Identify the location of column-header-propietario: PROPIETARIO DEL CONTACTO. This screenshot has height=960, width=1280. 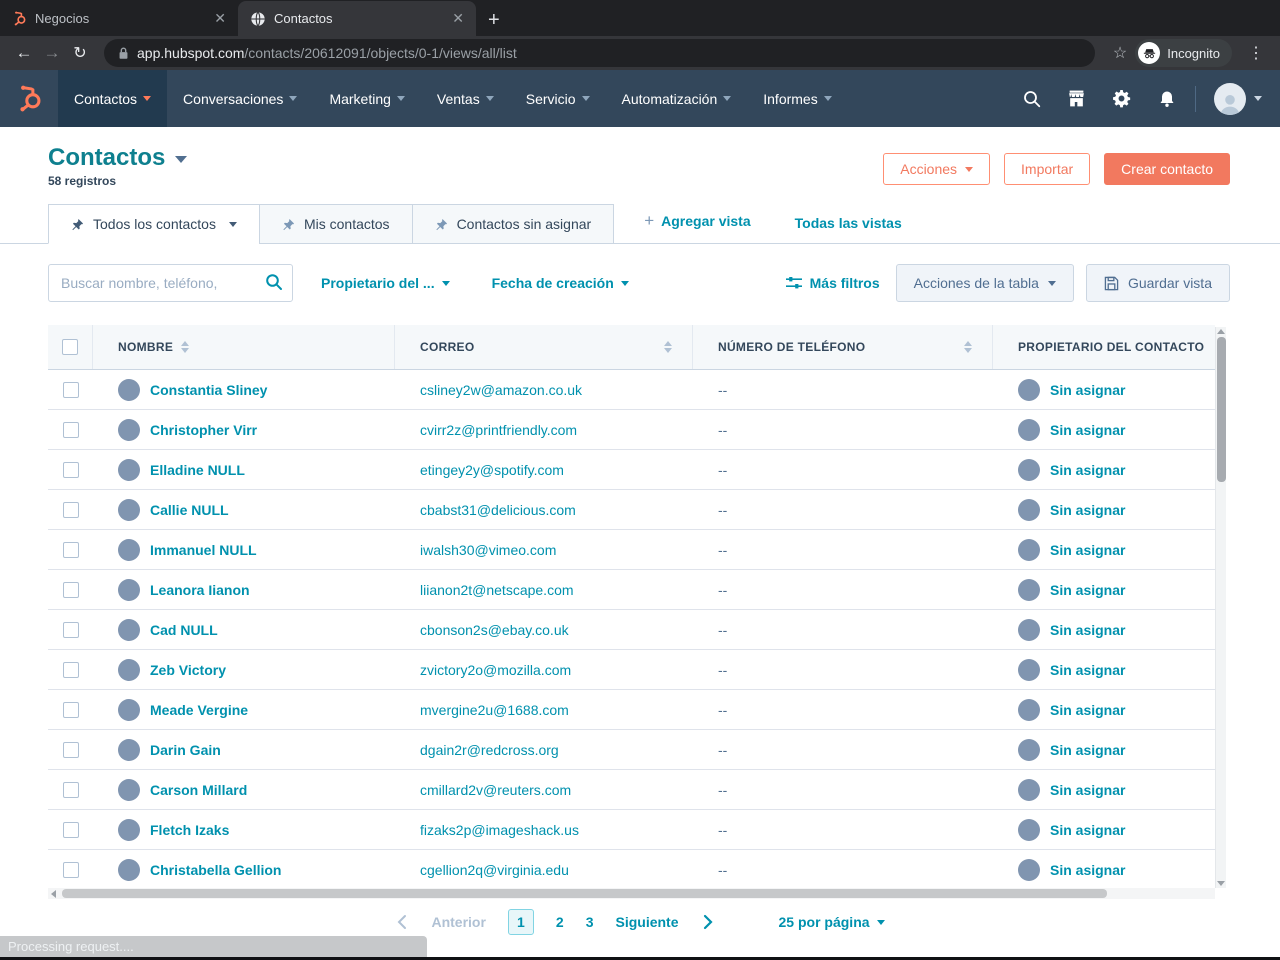
(1104, 347).